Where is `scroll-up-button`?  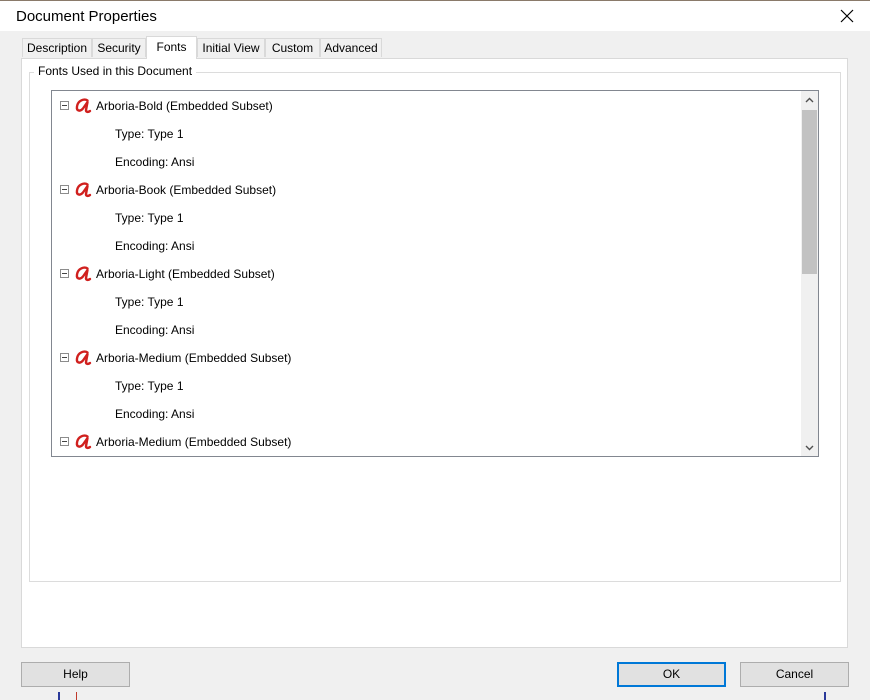 scroll-up-button is located at coordinates (809, 99).